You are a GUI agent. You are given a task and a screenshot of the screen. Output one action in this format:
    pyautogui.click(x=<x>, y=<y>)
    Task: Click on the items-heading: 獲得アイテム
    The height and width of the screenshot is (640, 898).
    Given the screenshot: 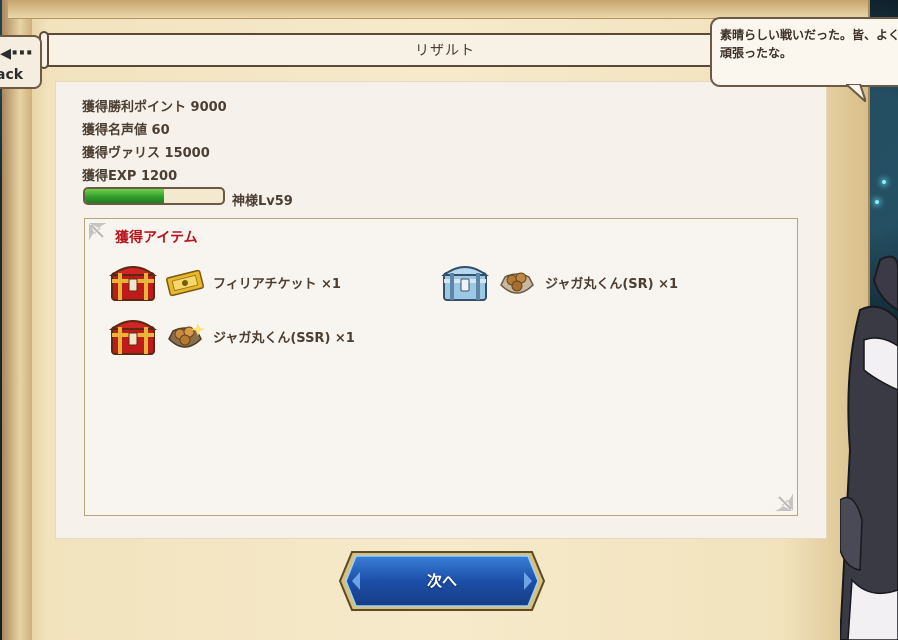 What is the action you would take?
    pyautogui.click(x=156, y=238)
    